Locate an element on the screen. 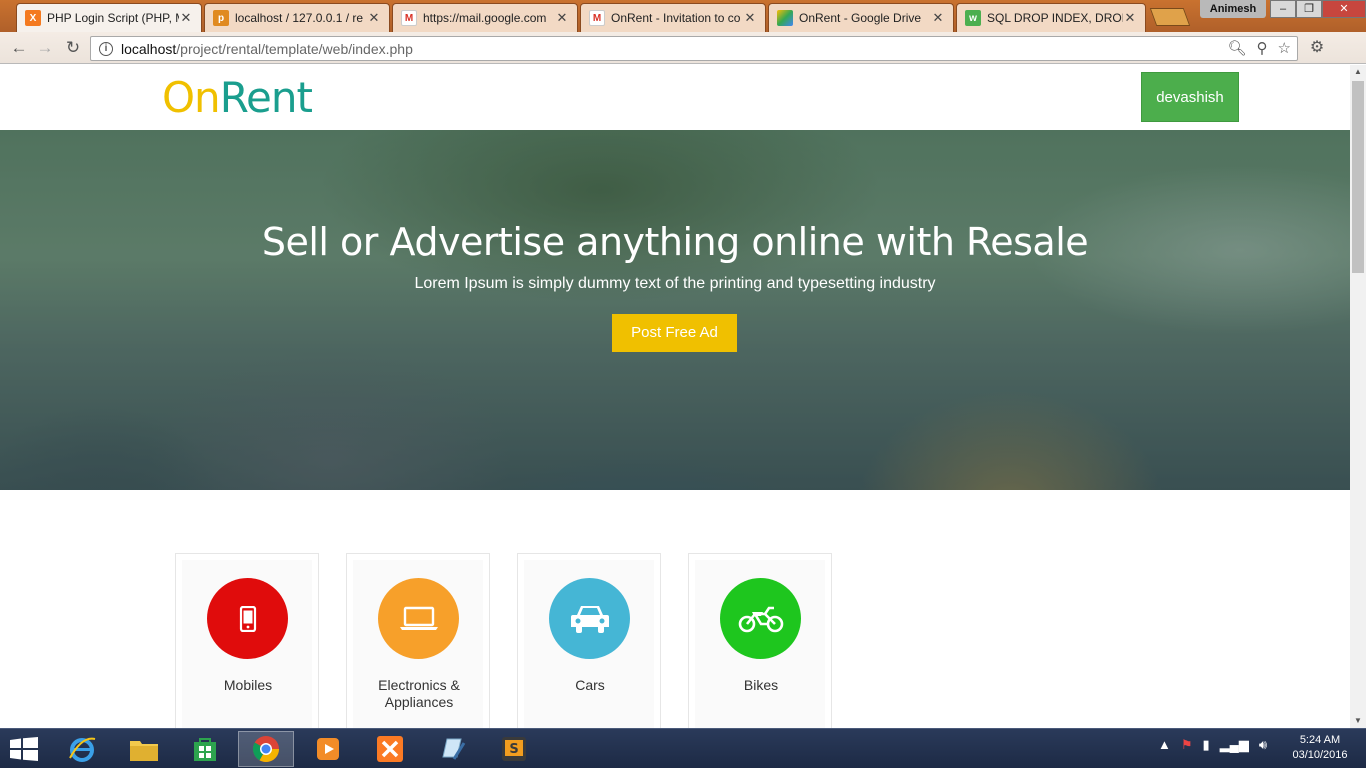  svg-text: S is located at coordinates (513, 749).